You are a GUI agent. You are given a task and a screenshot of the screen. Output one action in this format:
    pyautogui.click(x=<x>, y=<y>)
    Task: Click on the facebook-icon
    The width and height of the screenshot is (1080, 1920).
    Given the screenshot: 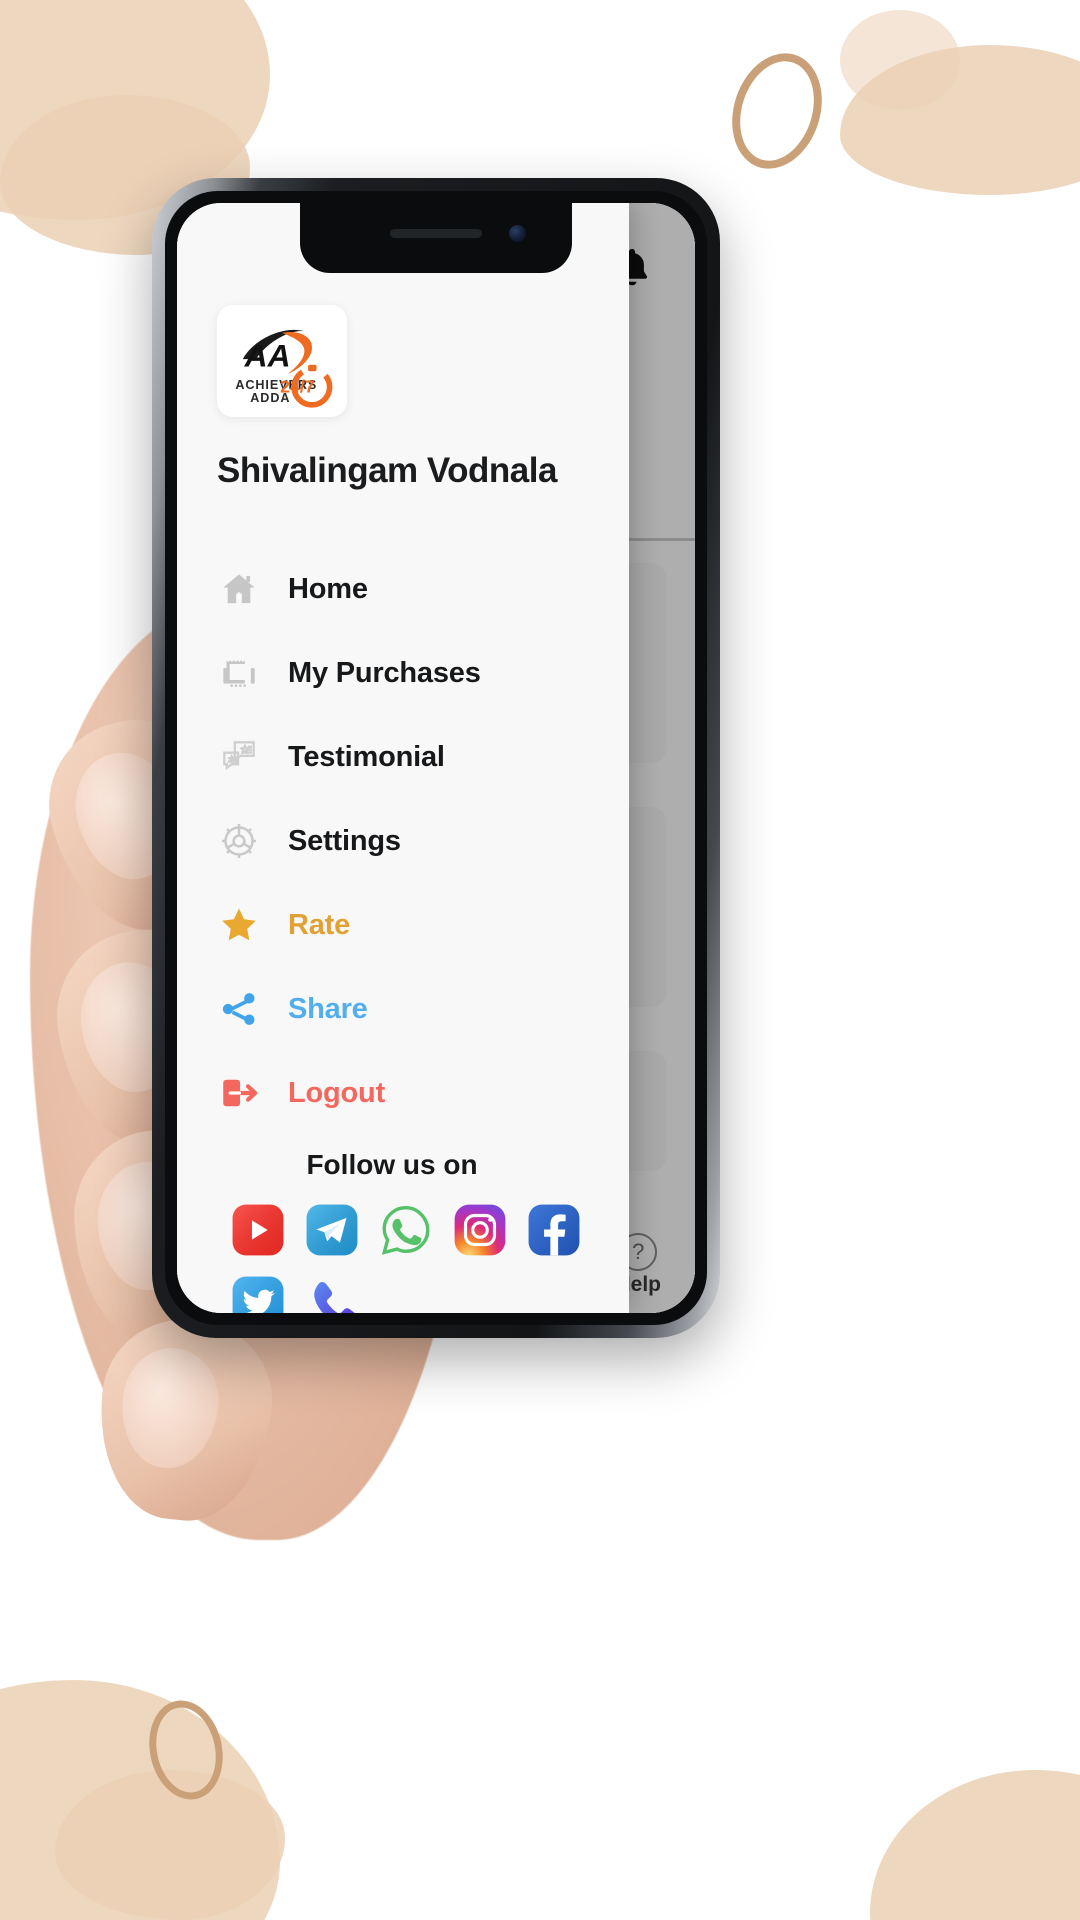 What is the action you would take?
    pyautogui.click(x=554, y=1230)
    